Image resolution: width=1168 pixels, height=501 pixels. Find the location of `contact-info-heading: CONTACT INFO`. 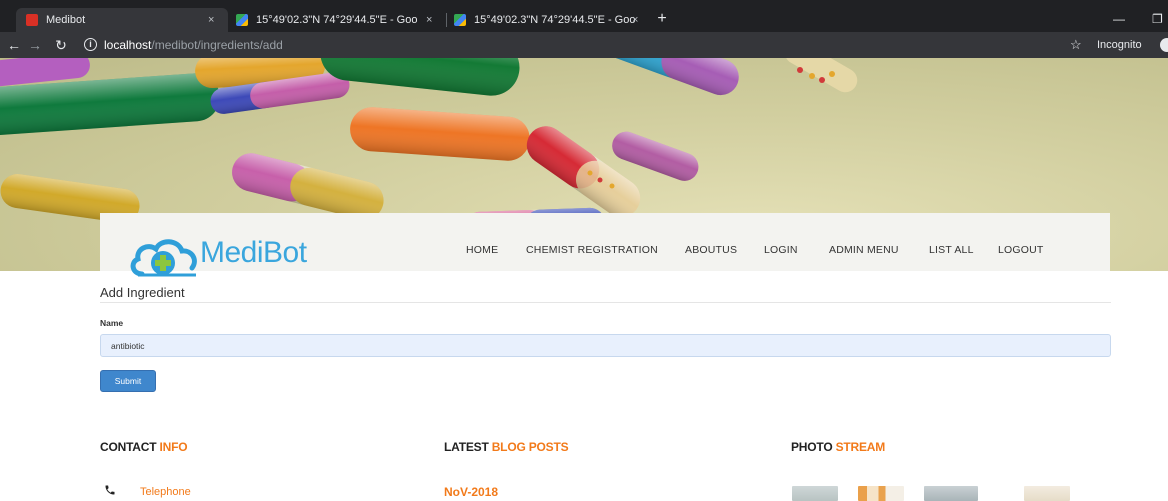

contact-info-heading: CONTACT INFO is located at coordinates (144, 447).